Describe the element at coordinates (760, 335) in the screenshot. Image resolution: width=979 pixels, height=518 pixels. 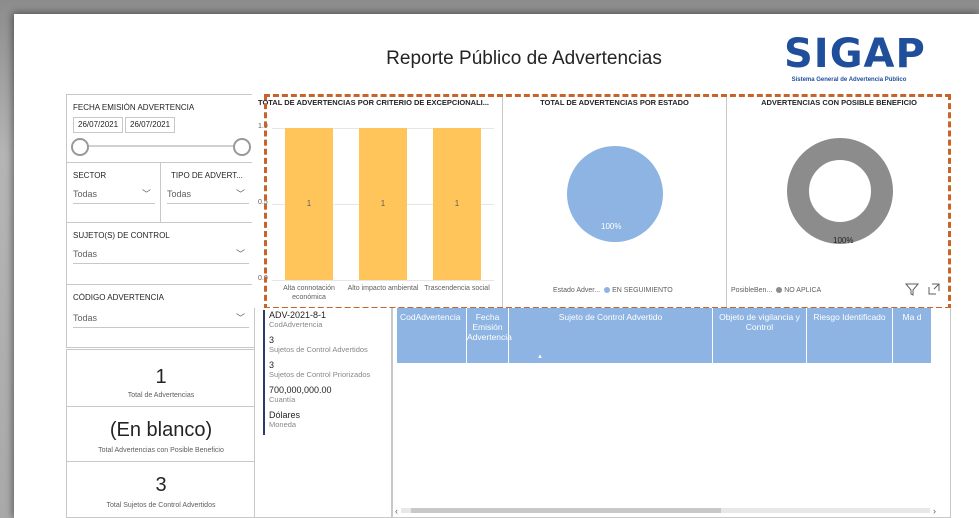
I see `column-header: Objeto de vigilancia y Control` at that location.